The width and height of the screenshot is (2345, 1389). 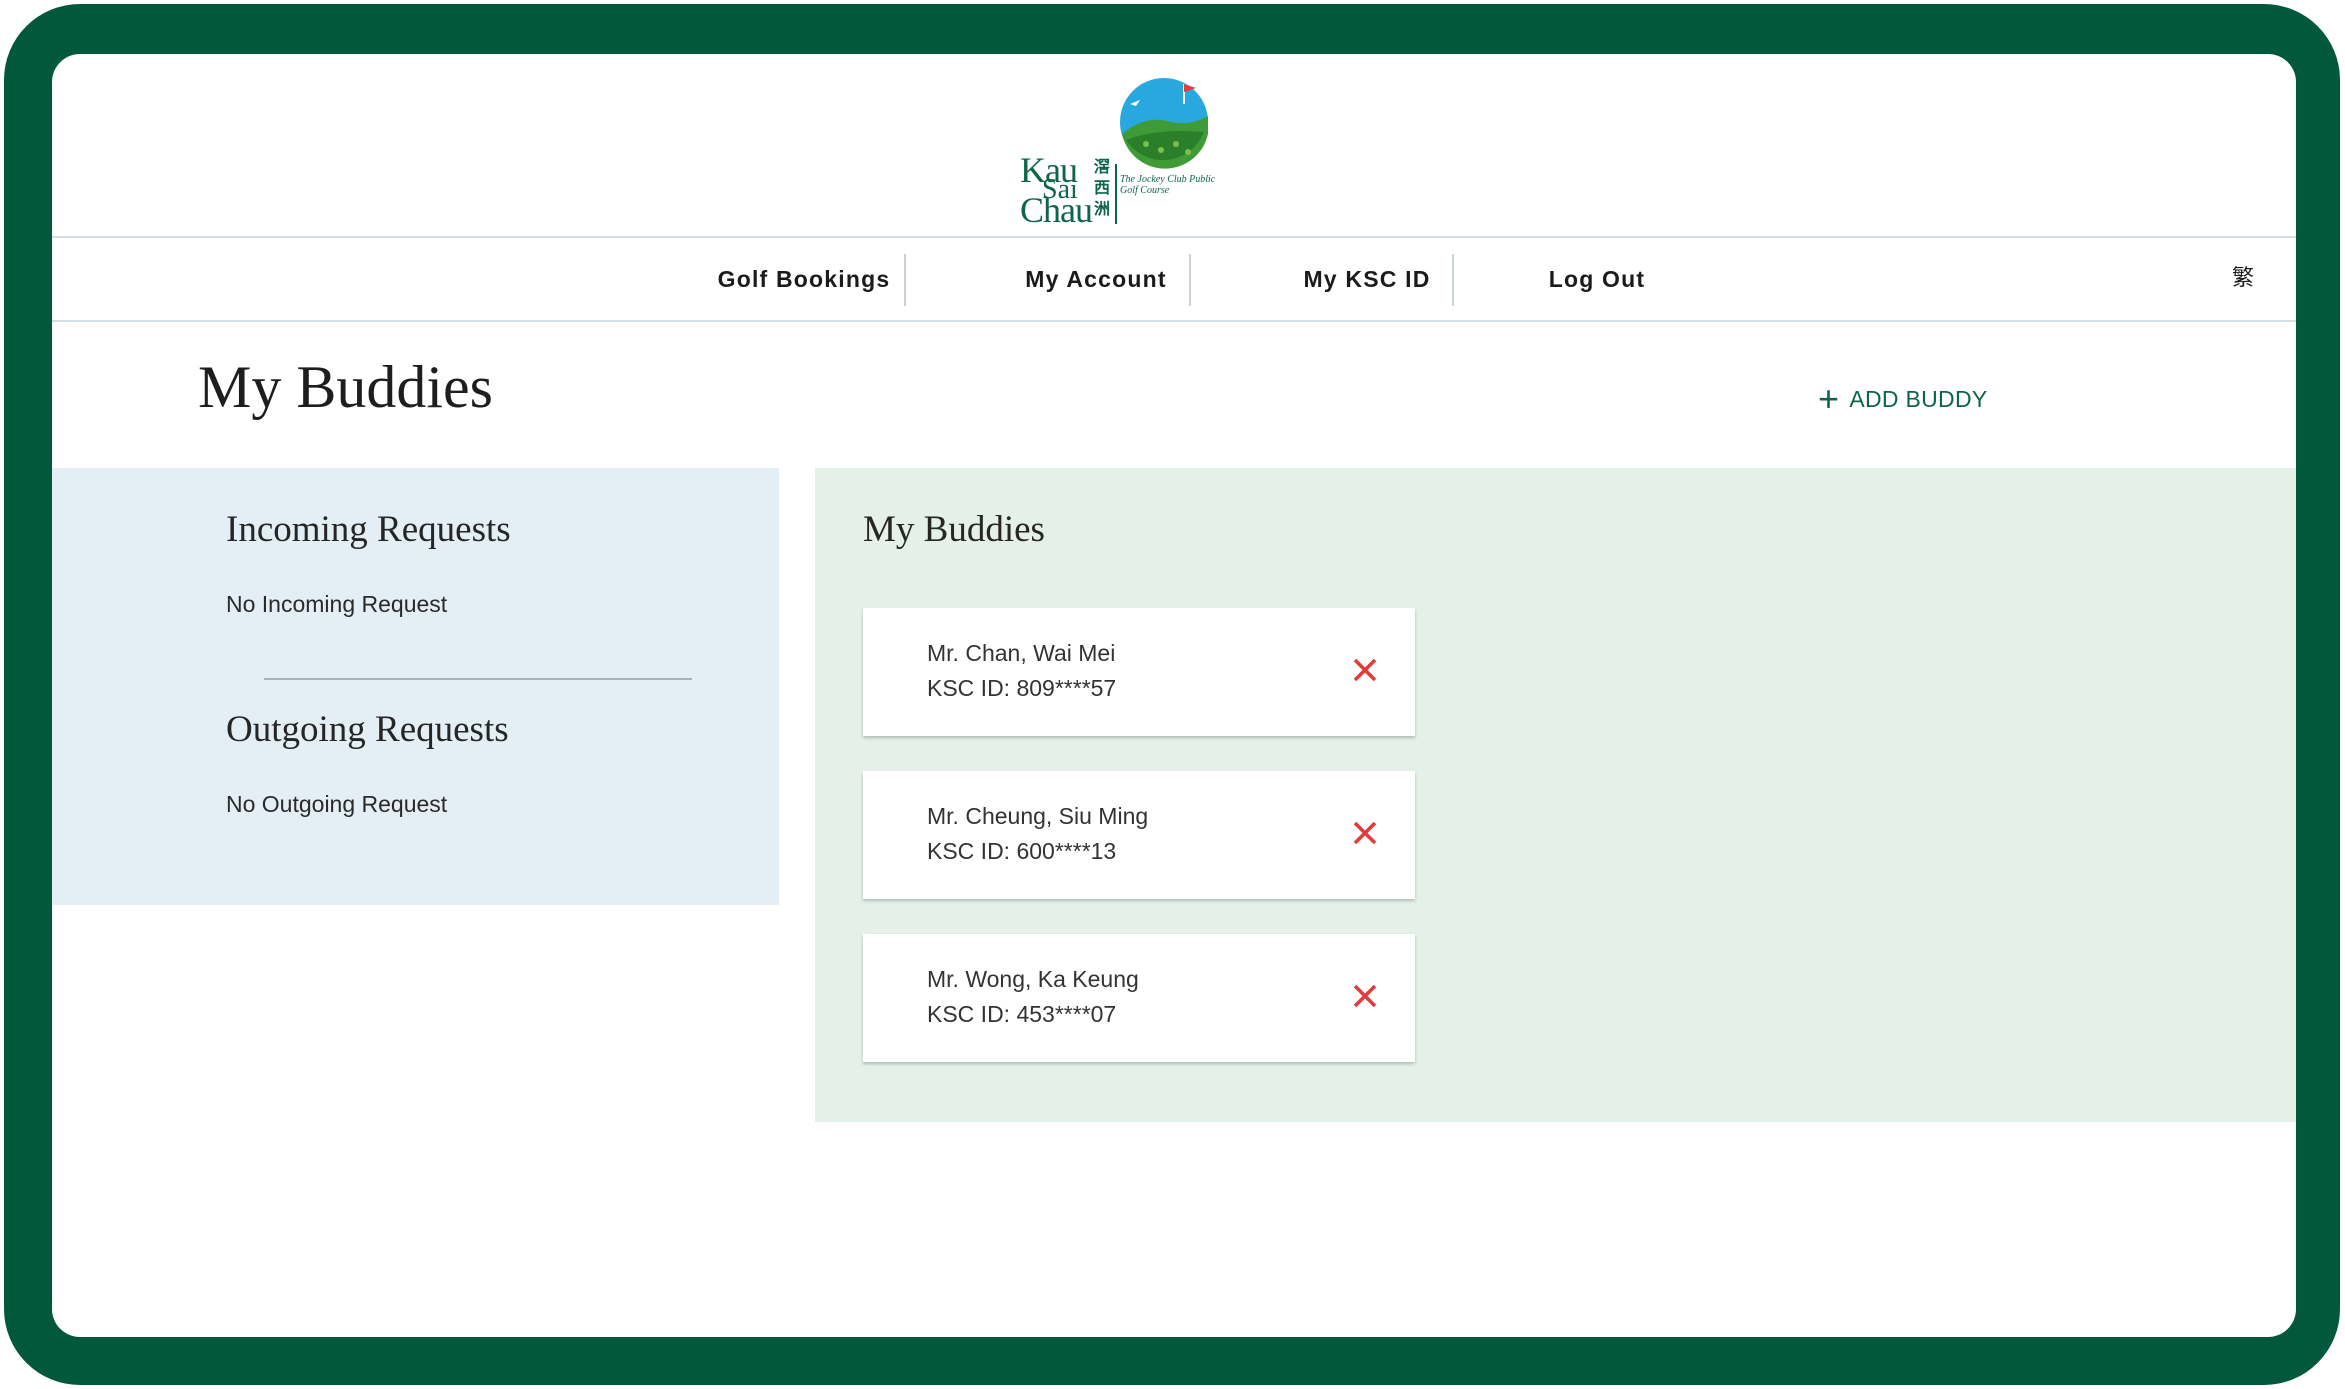 What do you see at coordinates (1367, 279) in the screenshot?
I see `nav-my-ksc-id: My KSC ID` at bounding box center [1367, 279].